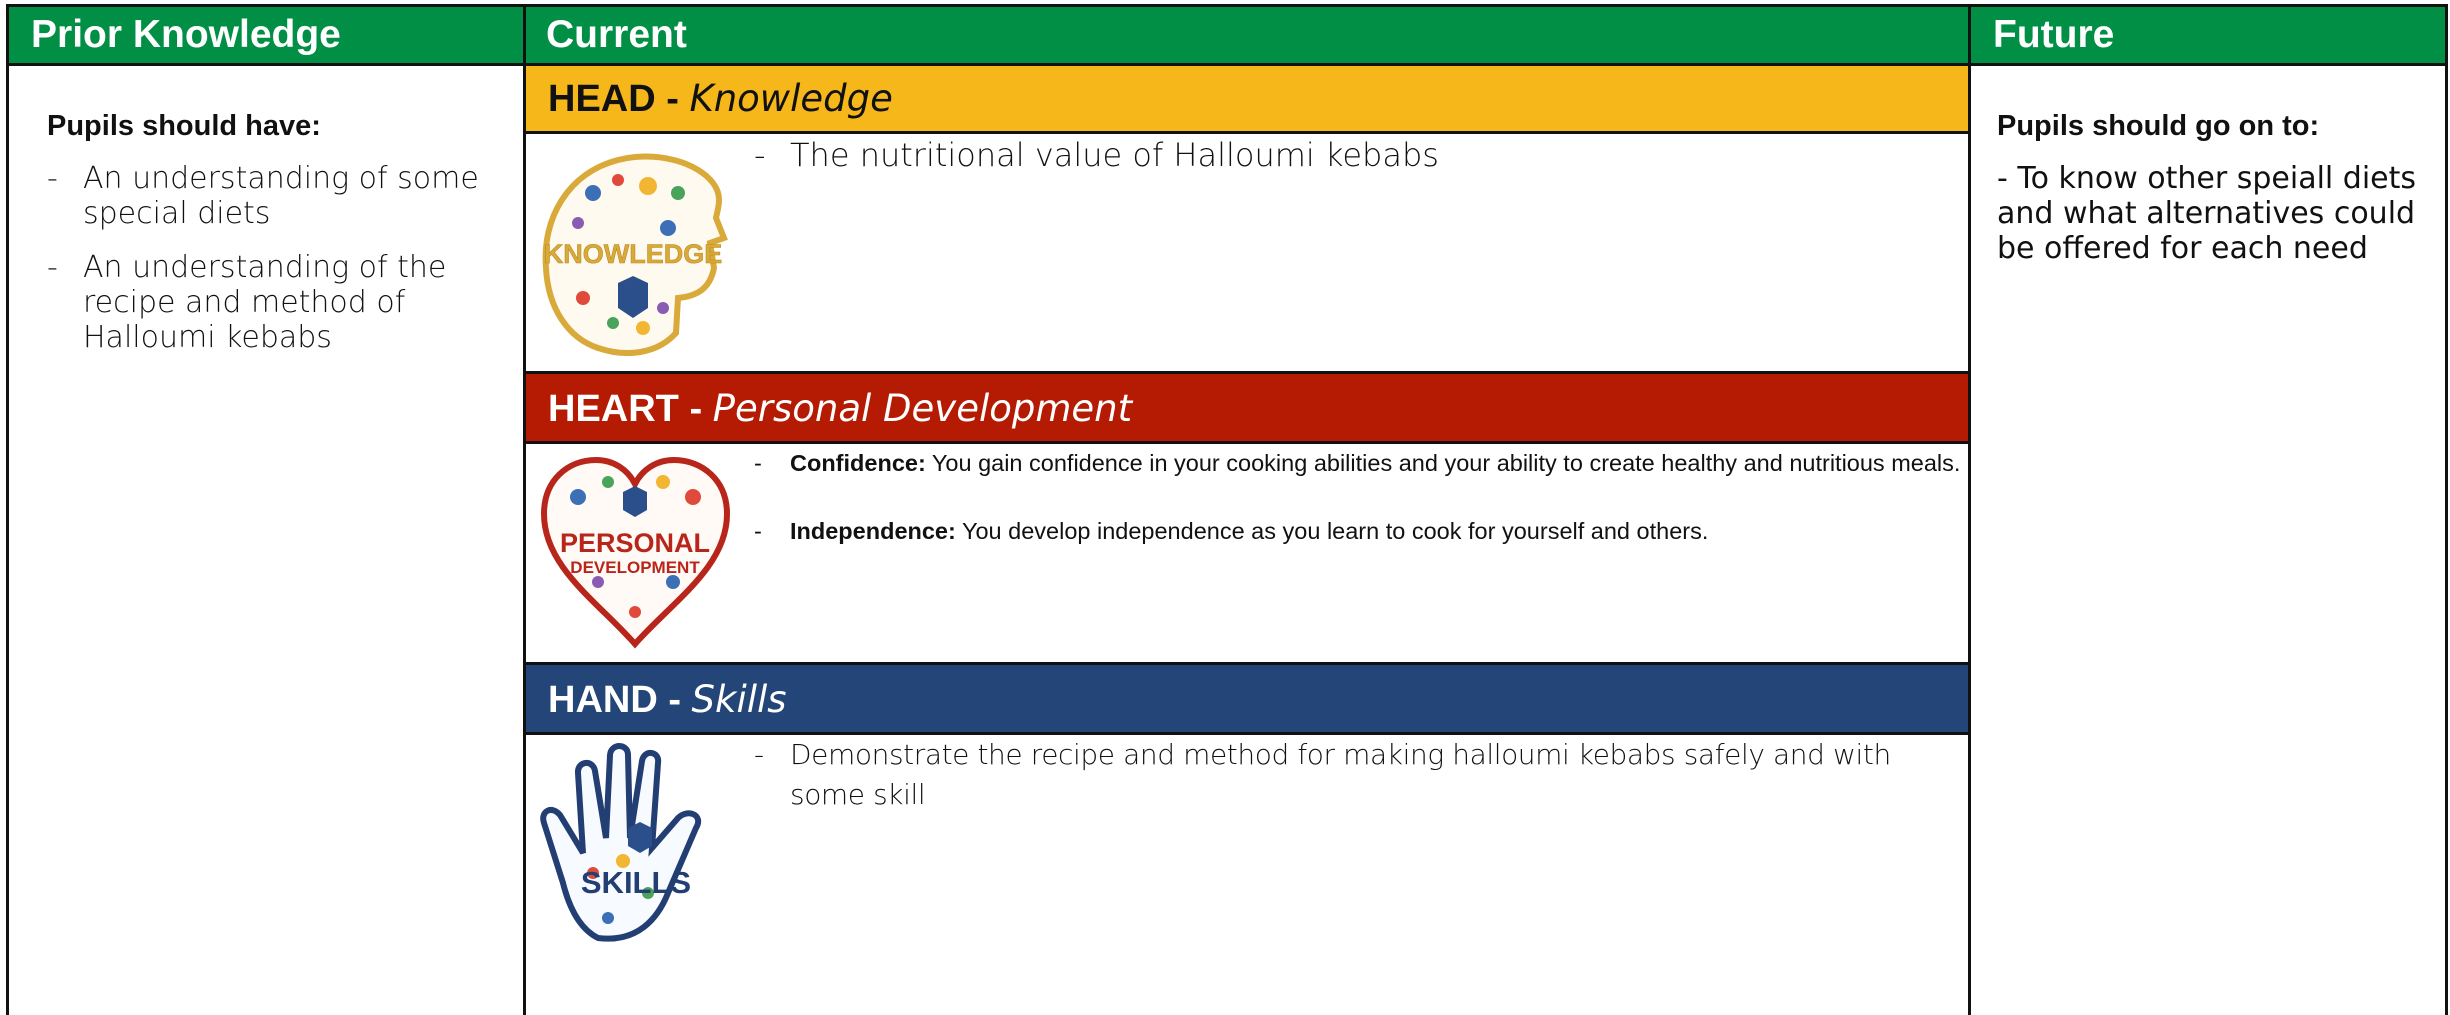  Describe the element at coordinates (922, 408) in the screenshot. I see `heart-subtitle: Personal Development` at that location.